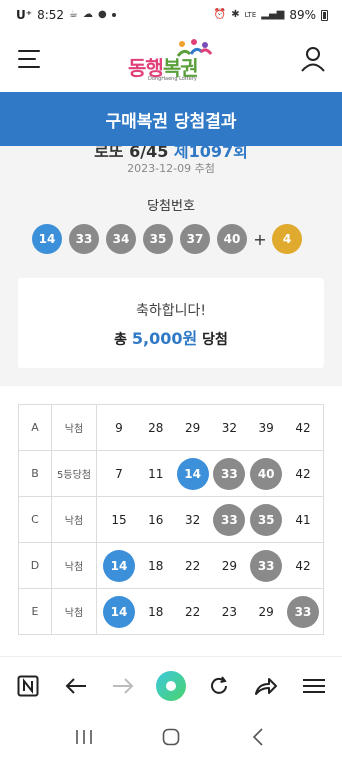 The width and height of the screenshot is (342, 760). Describe the element at coordinates (121, 239) in the screenshot. I see `winning-ball: 34` at that location.